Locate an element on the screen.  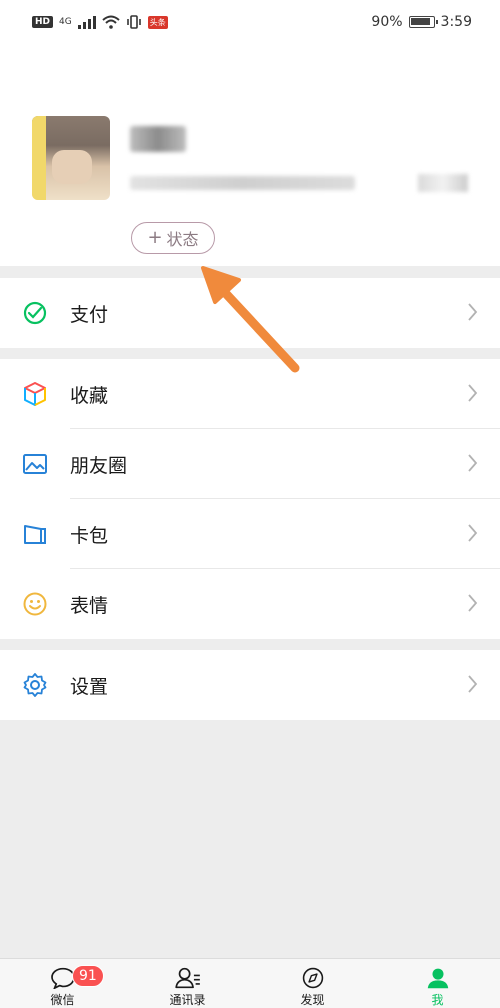
profile-person-icon is located at coordinates (437, 978).